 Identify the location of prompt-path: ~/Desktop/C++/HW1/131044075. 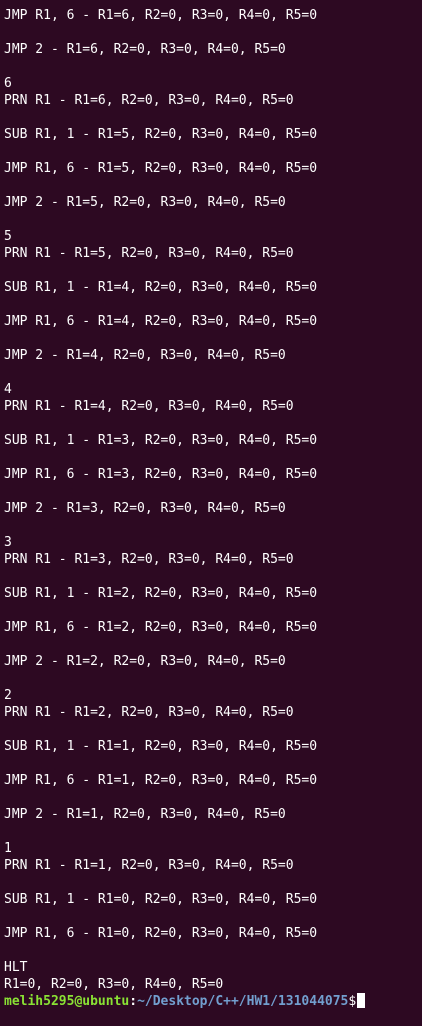
(243, 1001).